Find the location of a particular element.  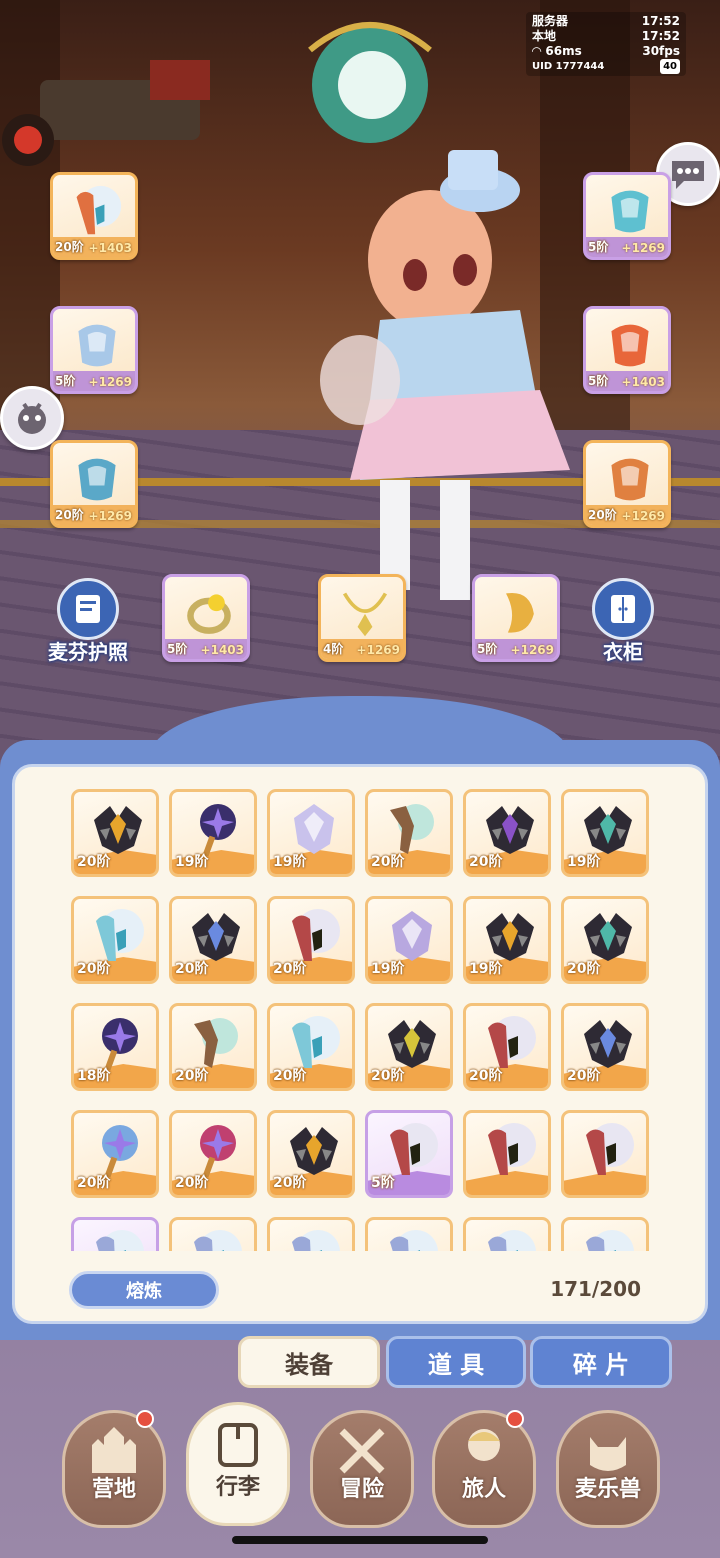

tab-label: 道 具 is located at coordinates (456, 1364).